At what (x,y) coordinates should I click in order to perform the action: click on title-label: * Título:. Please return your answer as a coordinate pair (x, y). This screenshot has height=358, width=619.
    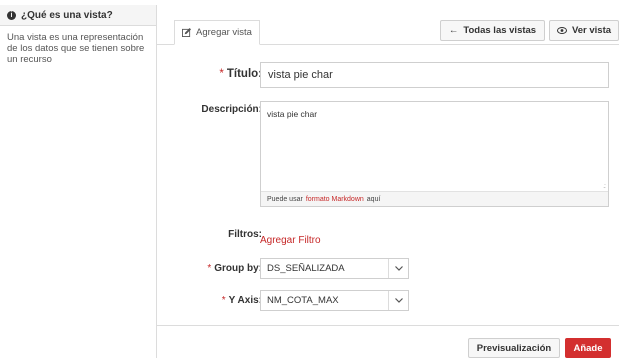
    Looking at the image, I should click on (240, 74).